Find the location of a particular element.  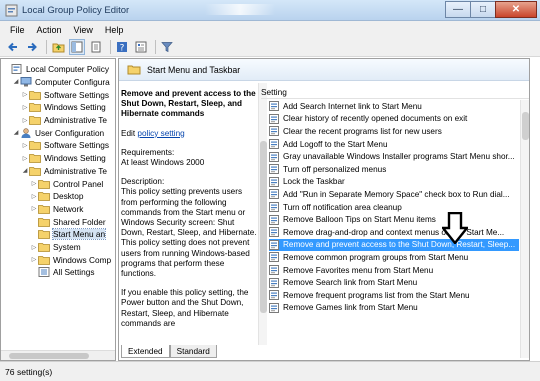

requirements-block: Requirements: At least Windows 2000 is located at coordinates (189, 158).